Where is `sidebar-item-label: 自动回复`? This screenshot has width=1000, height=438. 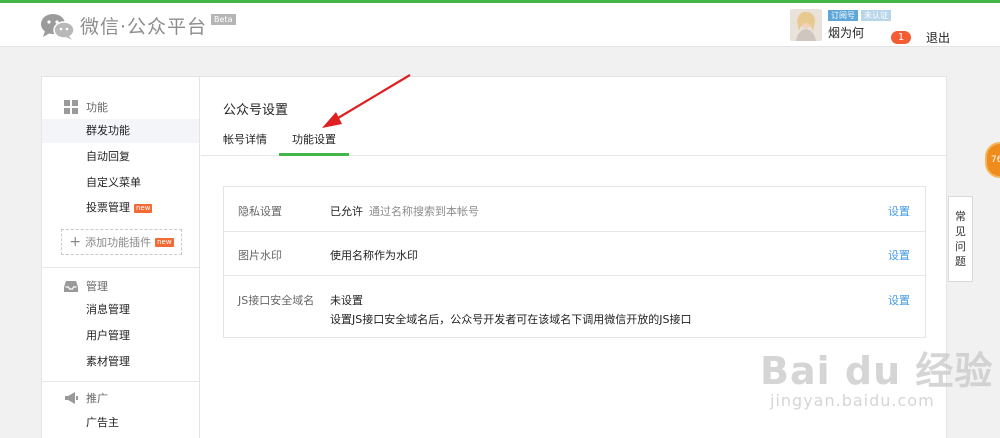 sidebar-item-label: 自动回复 is located at coordinates (108, 156).